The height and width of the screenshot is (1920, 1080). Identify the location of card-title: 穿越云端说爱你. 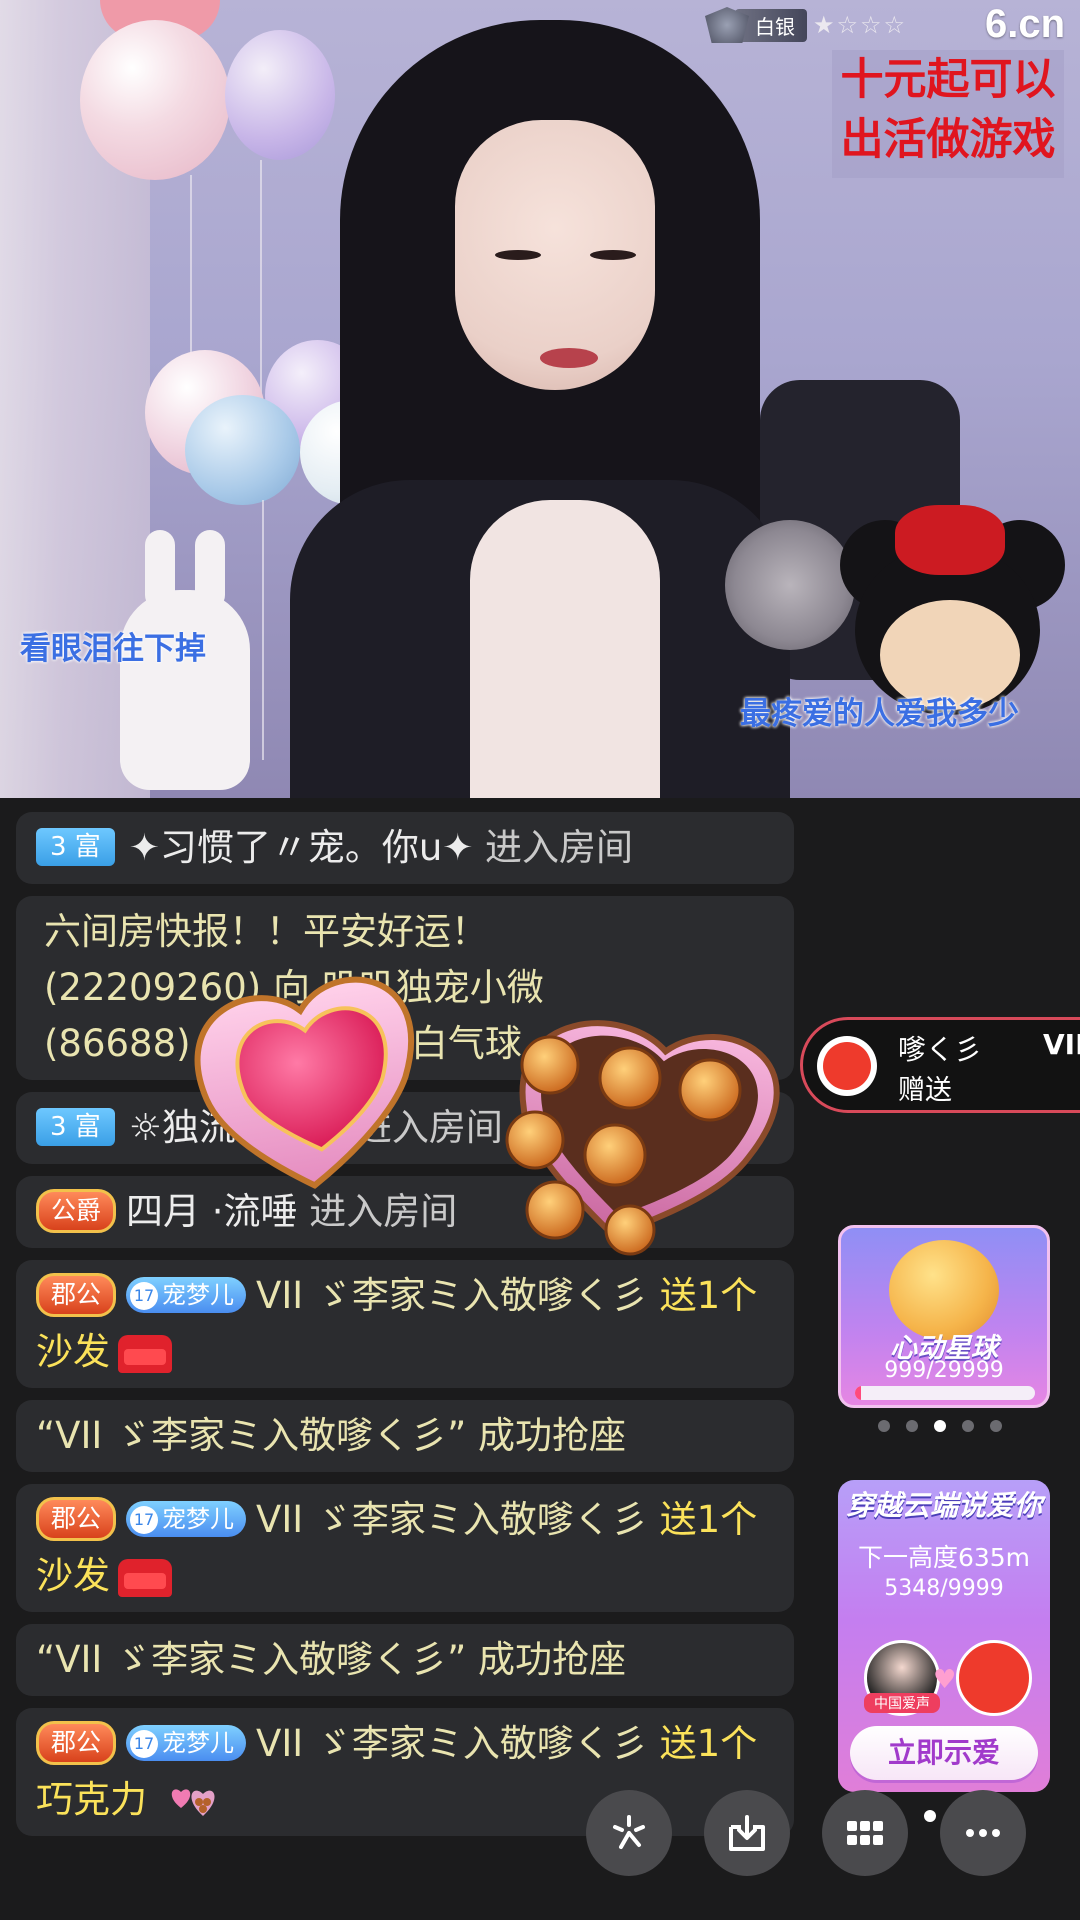
(943, 1505).